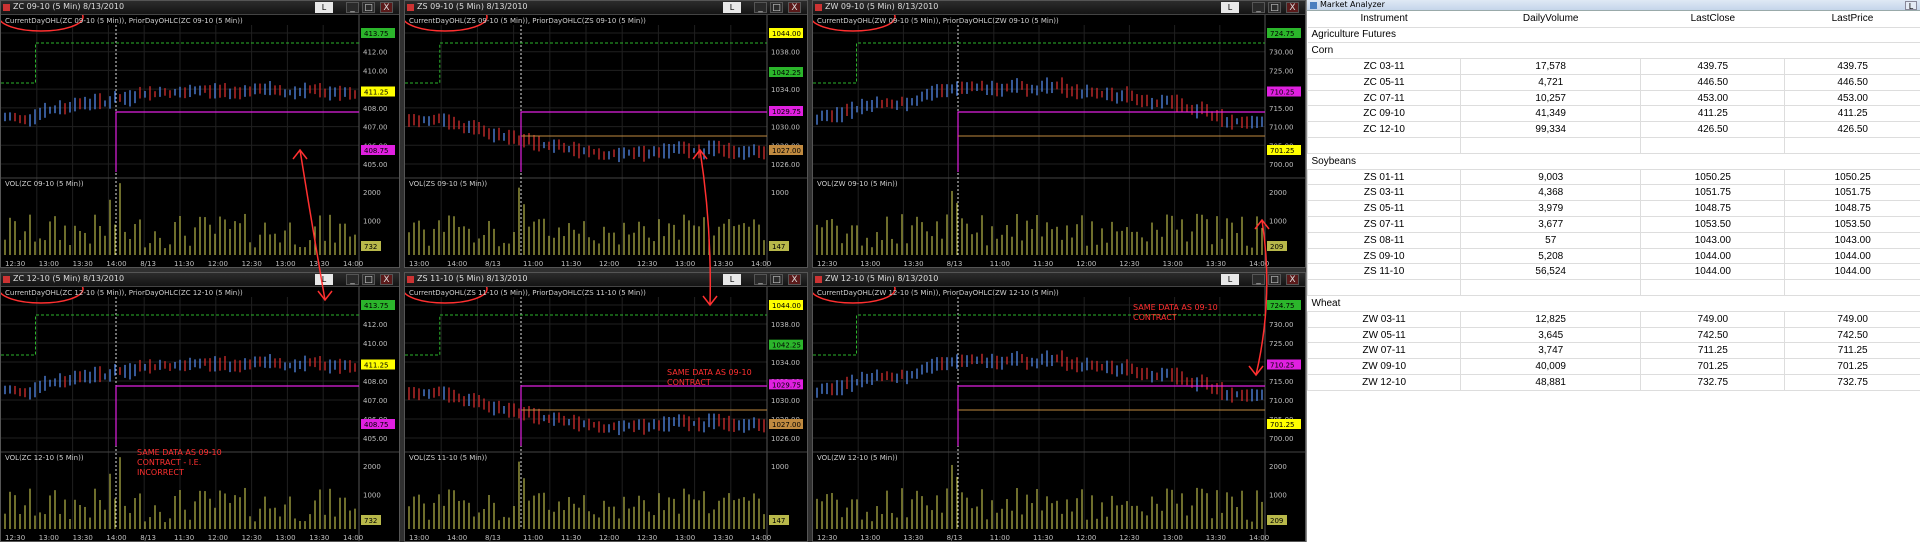  I want to click on table-row: ZW 07-11 3,747 711.25 711.25, so click(1613, 351).